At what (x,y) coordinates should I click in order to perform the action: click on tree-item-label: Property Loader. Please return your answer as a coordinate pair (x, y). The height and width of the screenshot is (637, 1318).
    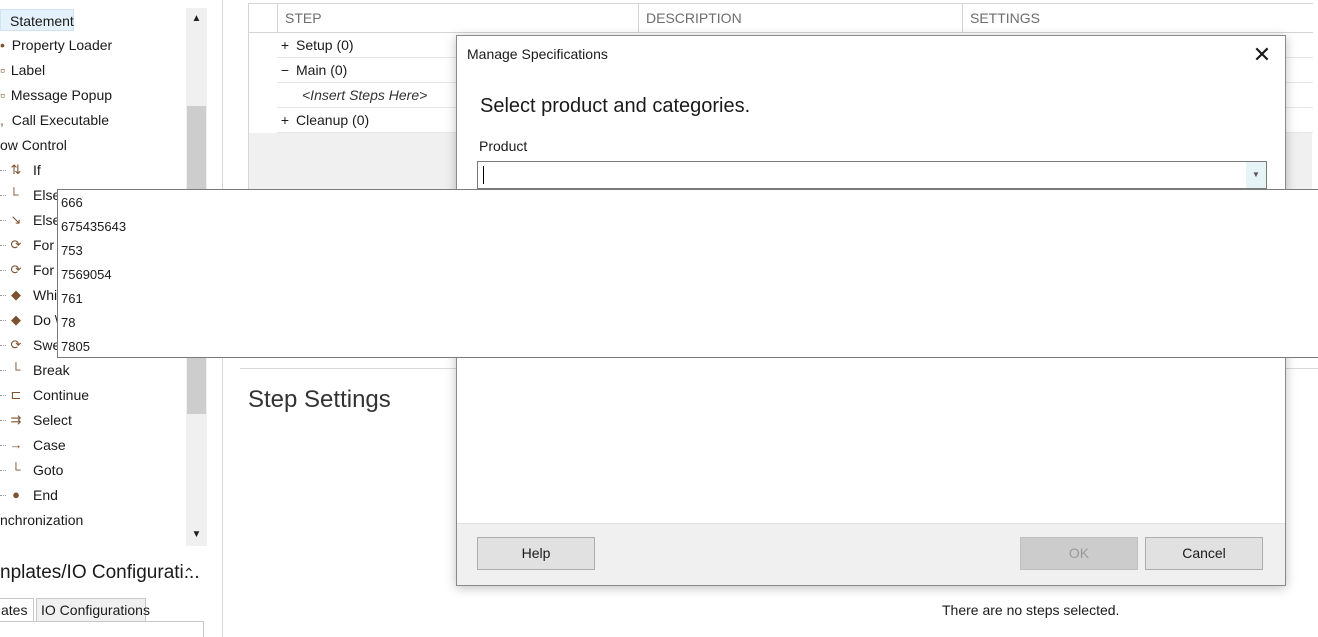
    Looking at the image, I should click on (62, 45).